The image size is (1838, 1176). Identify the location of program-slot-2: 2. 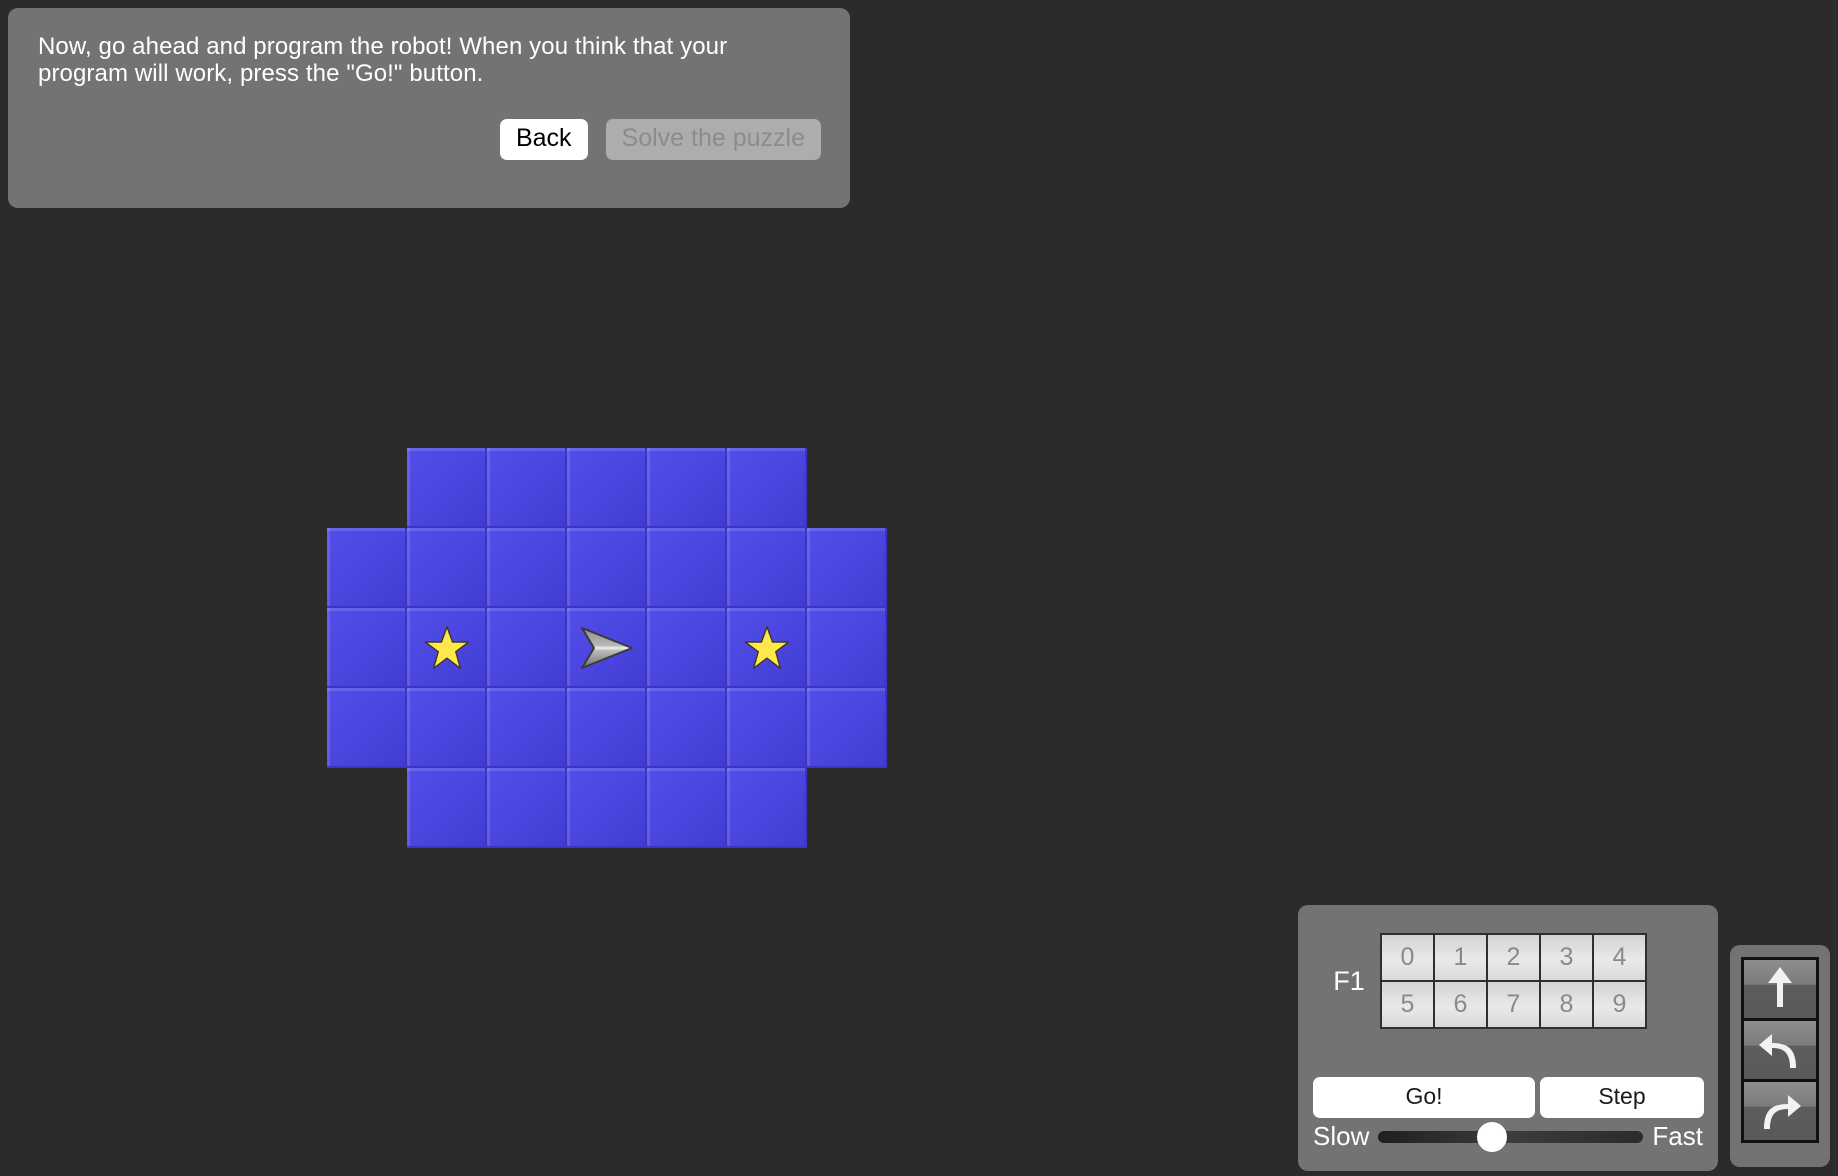
(1513, 957).